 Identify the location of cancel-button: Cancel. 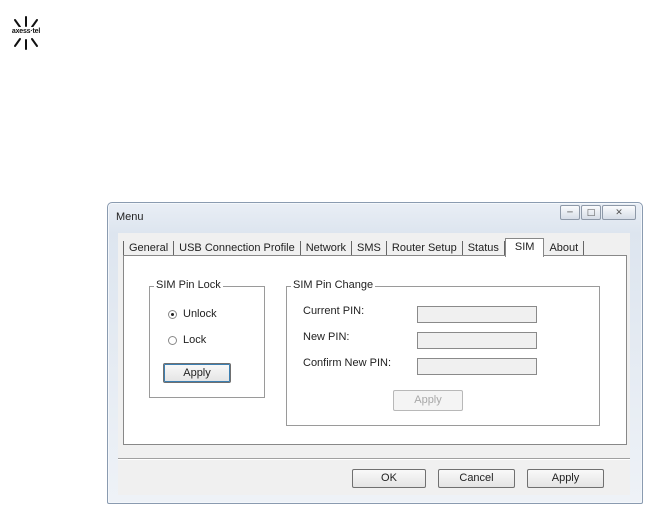
(476, 478).